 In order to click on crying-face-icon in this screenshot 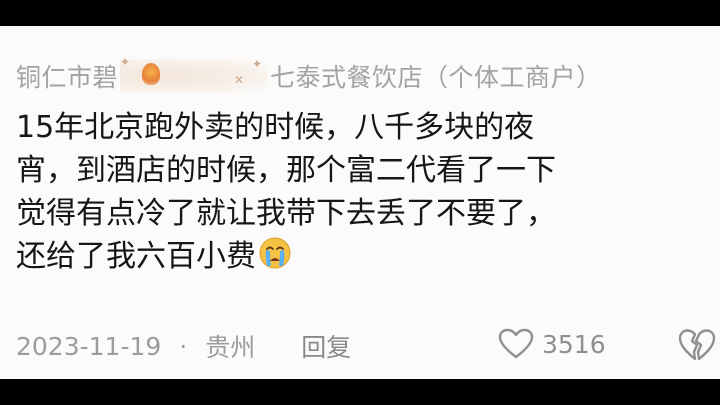, I will do `click(275, 253)`.